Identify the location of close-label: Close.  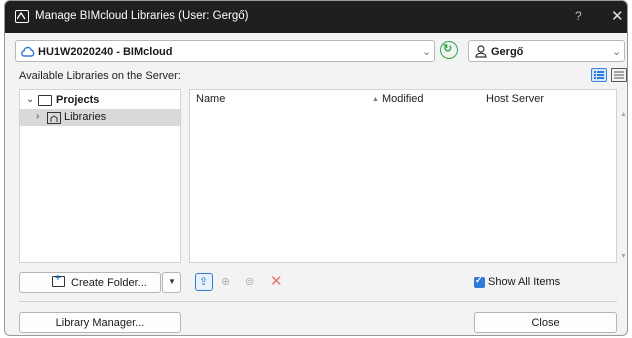
(545, 323).